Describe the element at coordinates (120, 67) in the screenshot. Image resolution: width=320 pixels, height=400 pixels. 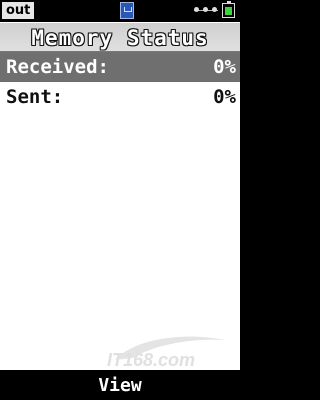
I see `list-item-received: Received: 0%` at that location.